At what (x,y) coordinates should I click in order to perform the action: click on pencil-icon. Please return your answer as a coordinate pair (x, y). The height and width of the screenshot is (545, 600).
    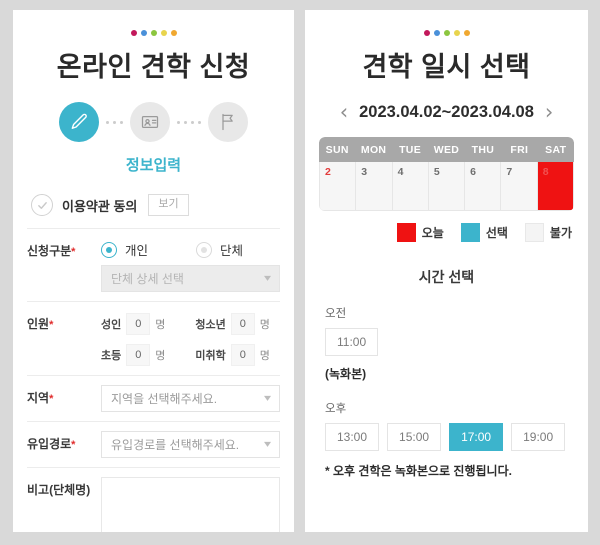
    Looking at the image, I should click on (79, 121).